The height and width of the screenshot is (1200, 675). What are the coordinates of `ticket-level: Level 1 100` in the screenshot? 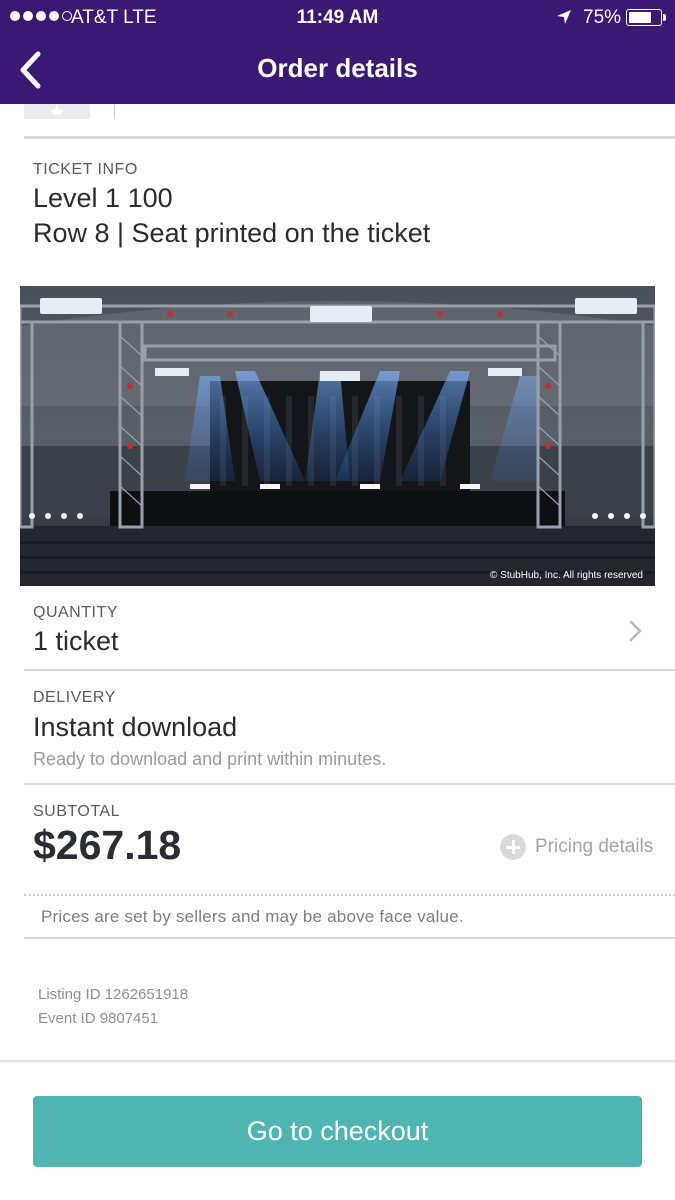 It's located at (103, 198).